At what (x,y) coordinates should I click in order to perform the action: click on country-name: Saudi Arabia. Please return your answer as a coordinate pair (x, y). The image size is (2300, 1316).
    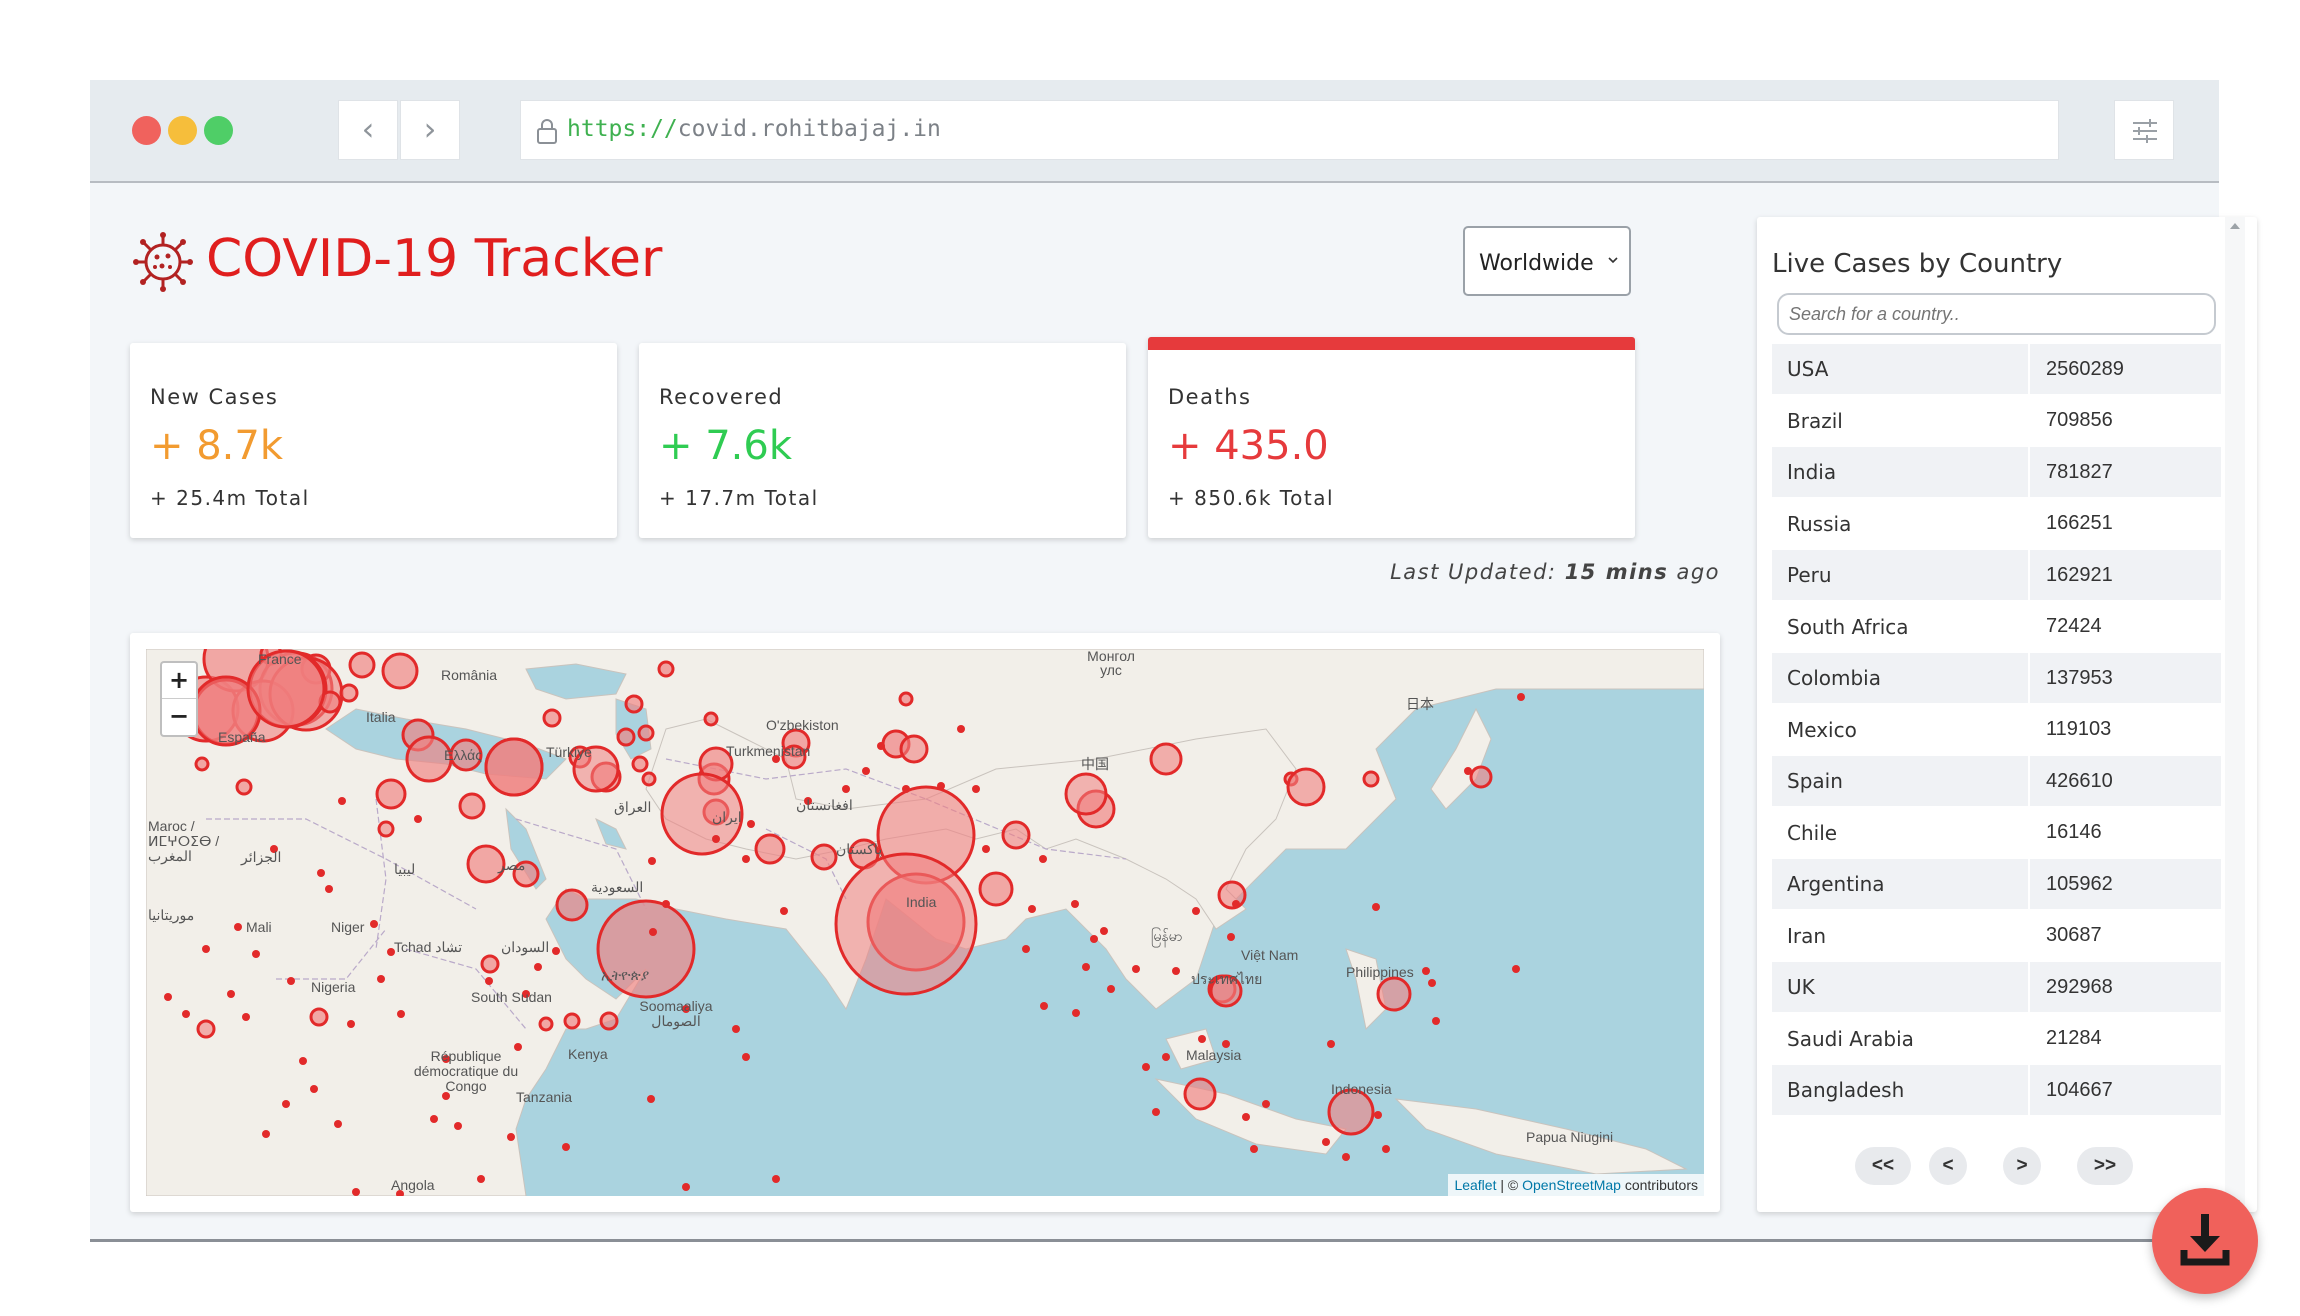
    Looking at the image, I should click on (1901, 1038).